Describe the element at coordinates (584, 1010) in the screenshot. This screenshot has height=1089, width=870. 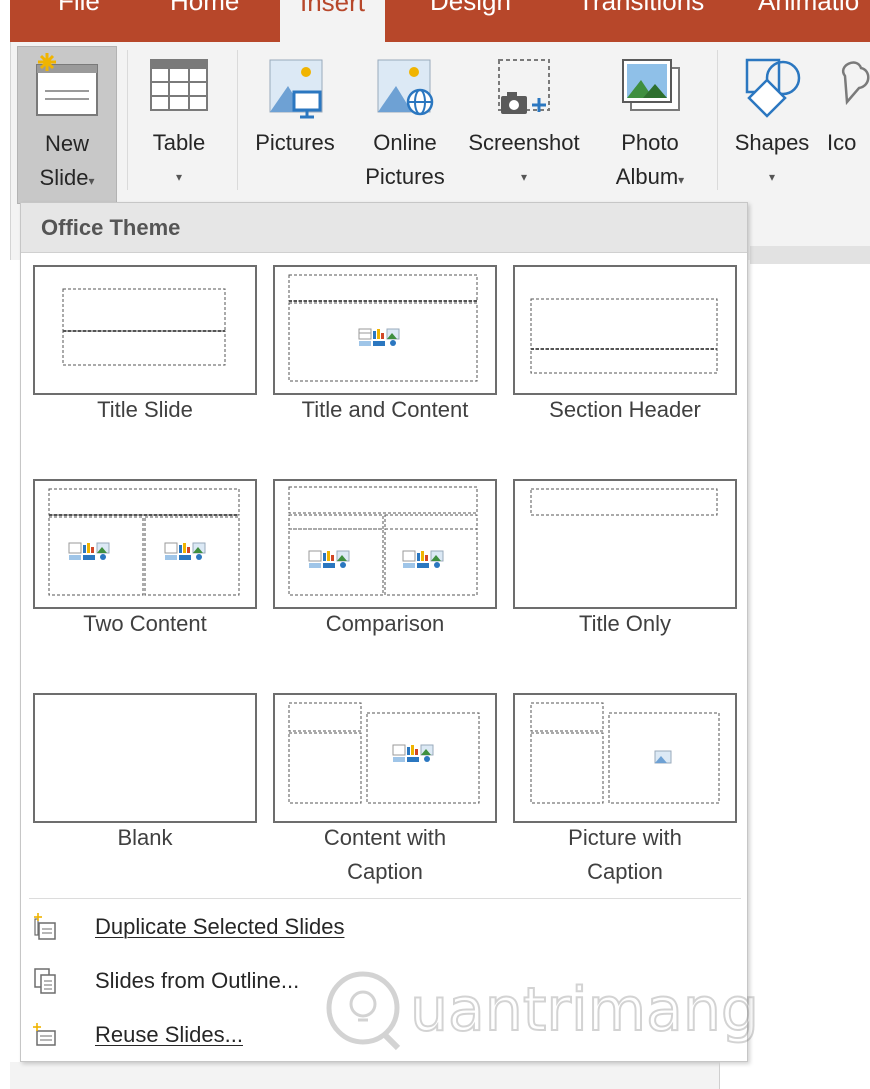
I see `watermark-text: uantrimang` at that location.